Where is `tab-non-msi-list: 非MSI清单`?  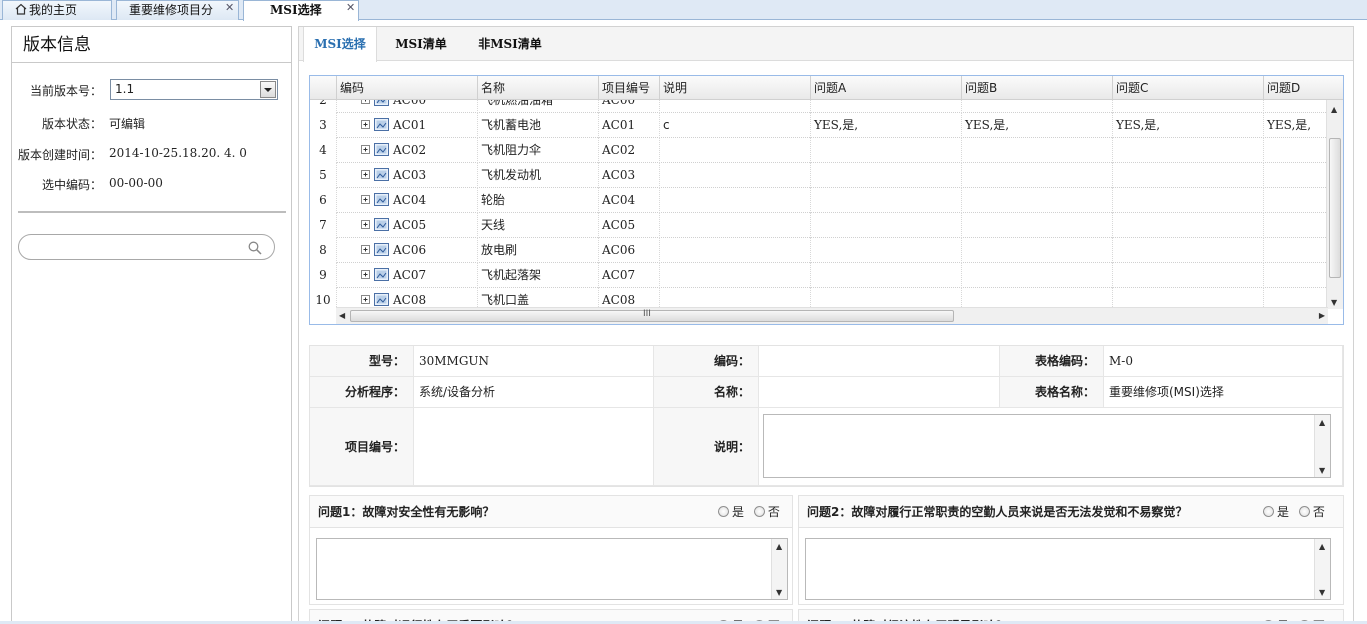 tab-non-msi-list: 非MSI清单 is located at coordinates (510, 44).